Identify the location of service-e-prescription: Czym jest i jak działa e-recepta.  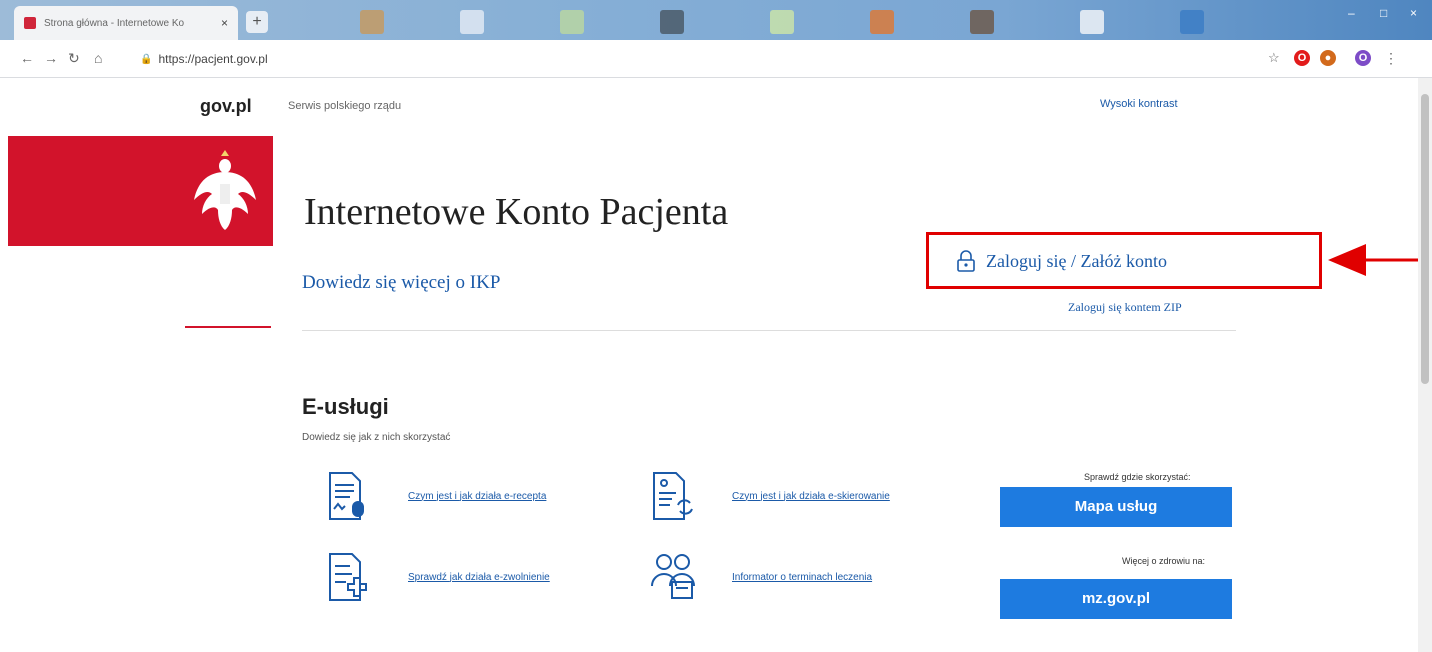
(436, 496).